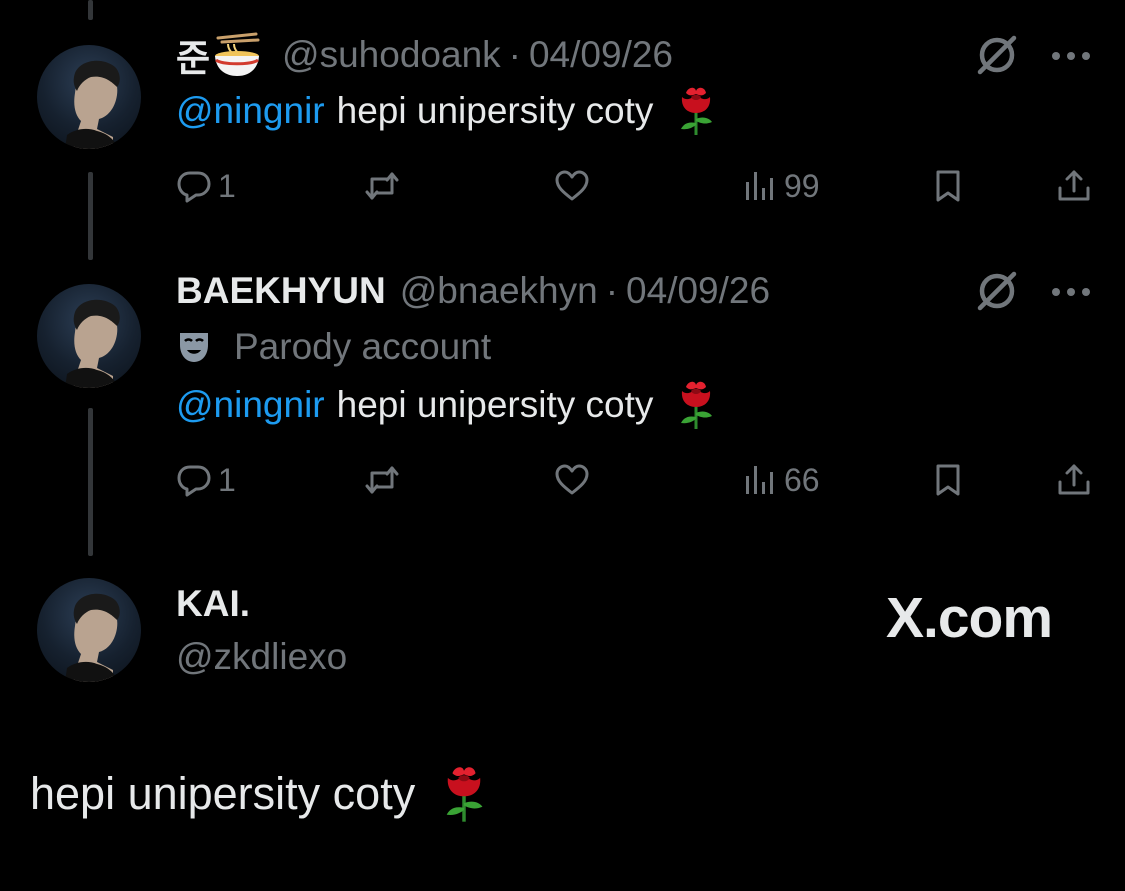 Image resolution: width=1125 pixels, height=891 pixels. I want to click on display-name: 준, so click(193, 55).